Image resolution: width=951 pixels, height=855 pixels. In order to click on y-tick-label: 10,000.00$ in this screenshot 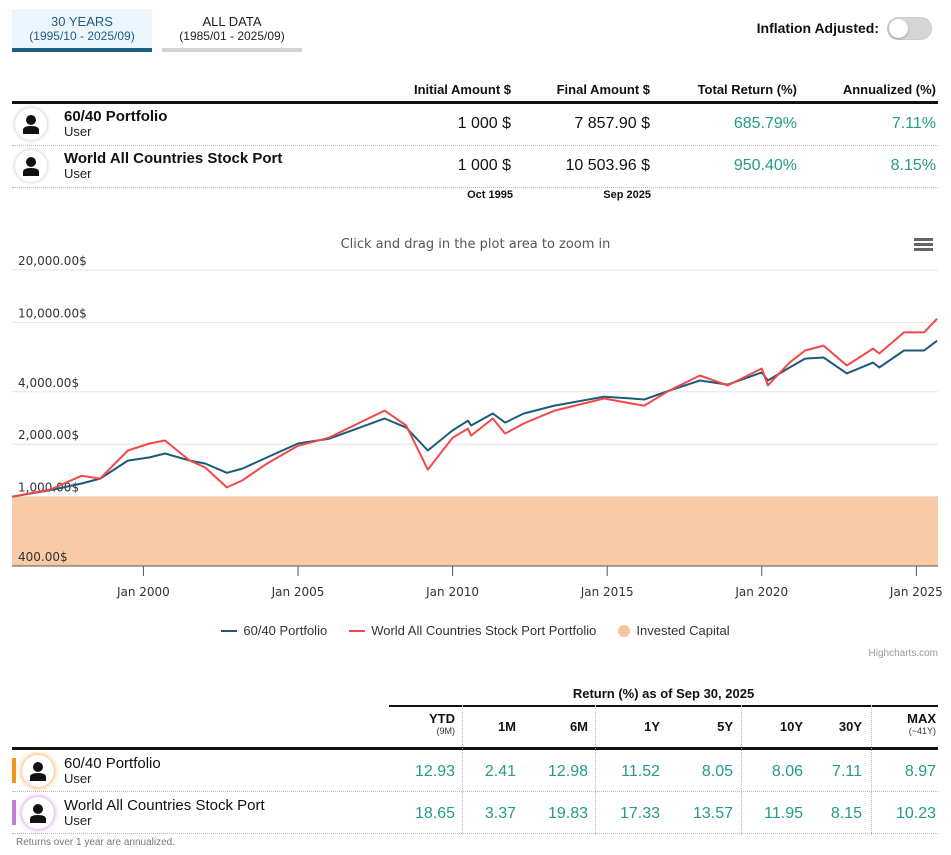, I will do `click(52, 313)`.